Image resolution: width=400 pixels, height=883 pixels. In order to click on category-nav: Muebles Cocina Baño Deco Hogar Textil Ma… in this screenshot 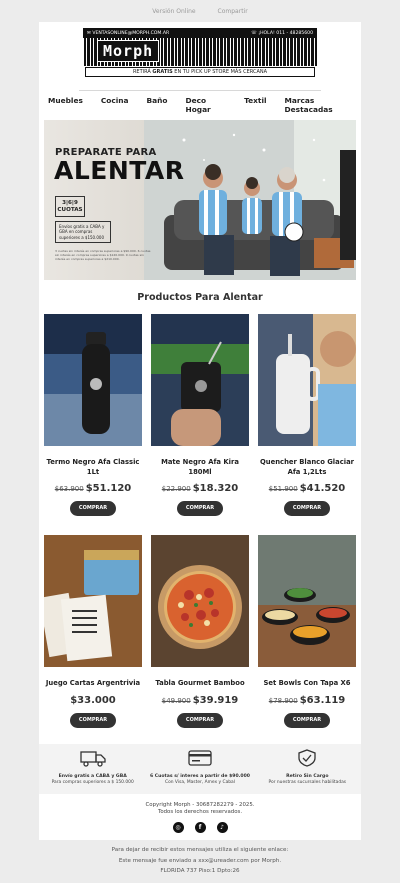, I will do `click(200, 105)`.